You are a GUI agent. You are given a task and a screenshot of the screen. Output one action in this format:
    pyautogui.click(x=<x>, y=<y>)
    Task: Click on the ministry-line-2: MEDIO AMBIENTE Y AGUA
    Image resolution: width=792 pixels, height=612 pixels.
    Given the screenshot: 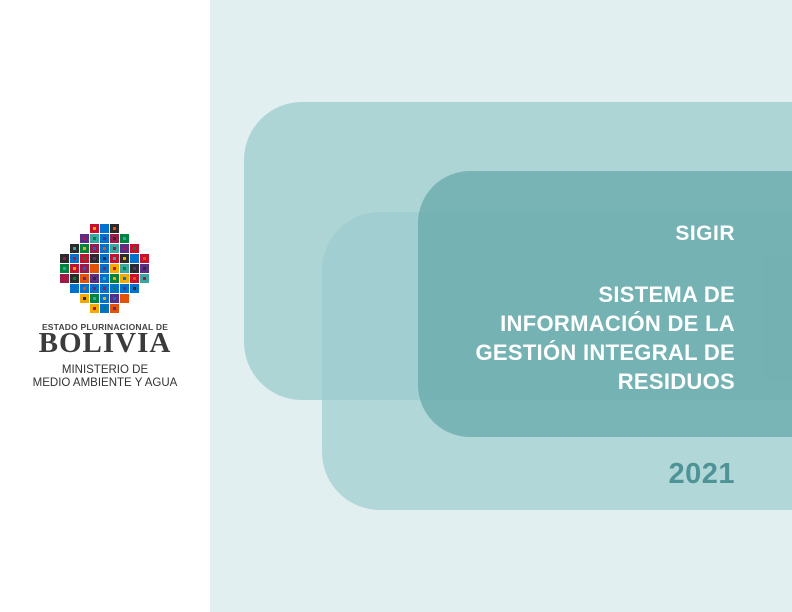 What is the action you would take?
    pyautogui.click(x=105, y=383)
    